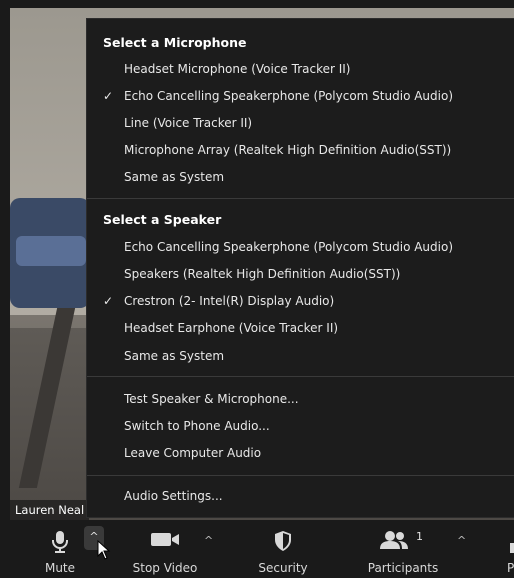 The image size is (514, 578). Describe the element at coordinates (174, 177) in the screenshot. I see `microphone-option-label: Same as System` at that location.